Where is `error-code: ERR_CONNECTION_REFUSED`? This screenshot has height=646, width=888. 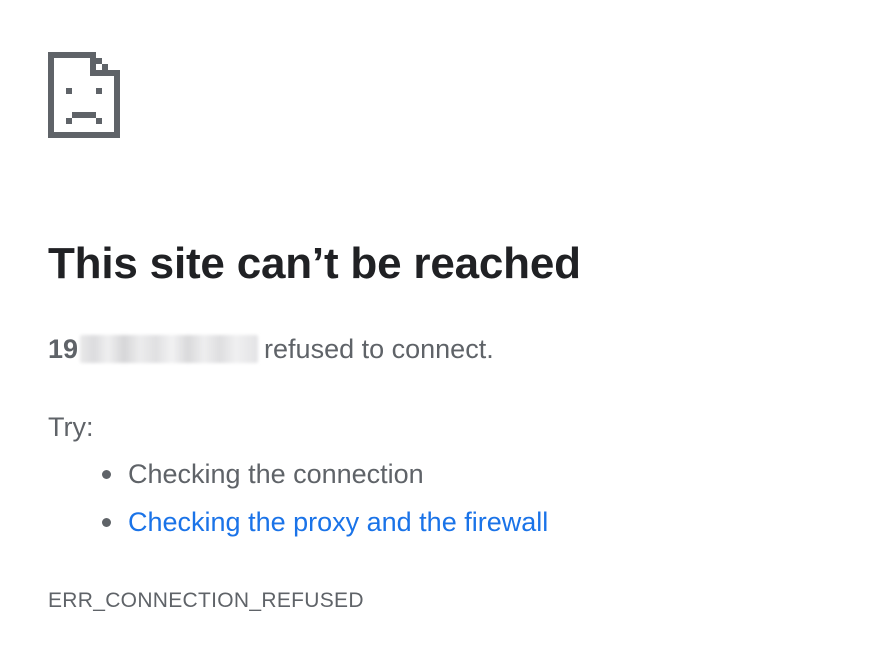 error-code: ERR_CONNECTION_REFUSED is located at coordinates (206, 600).